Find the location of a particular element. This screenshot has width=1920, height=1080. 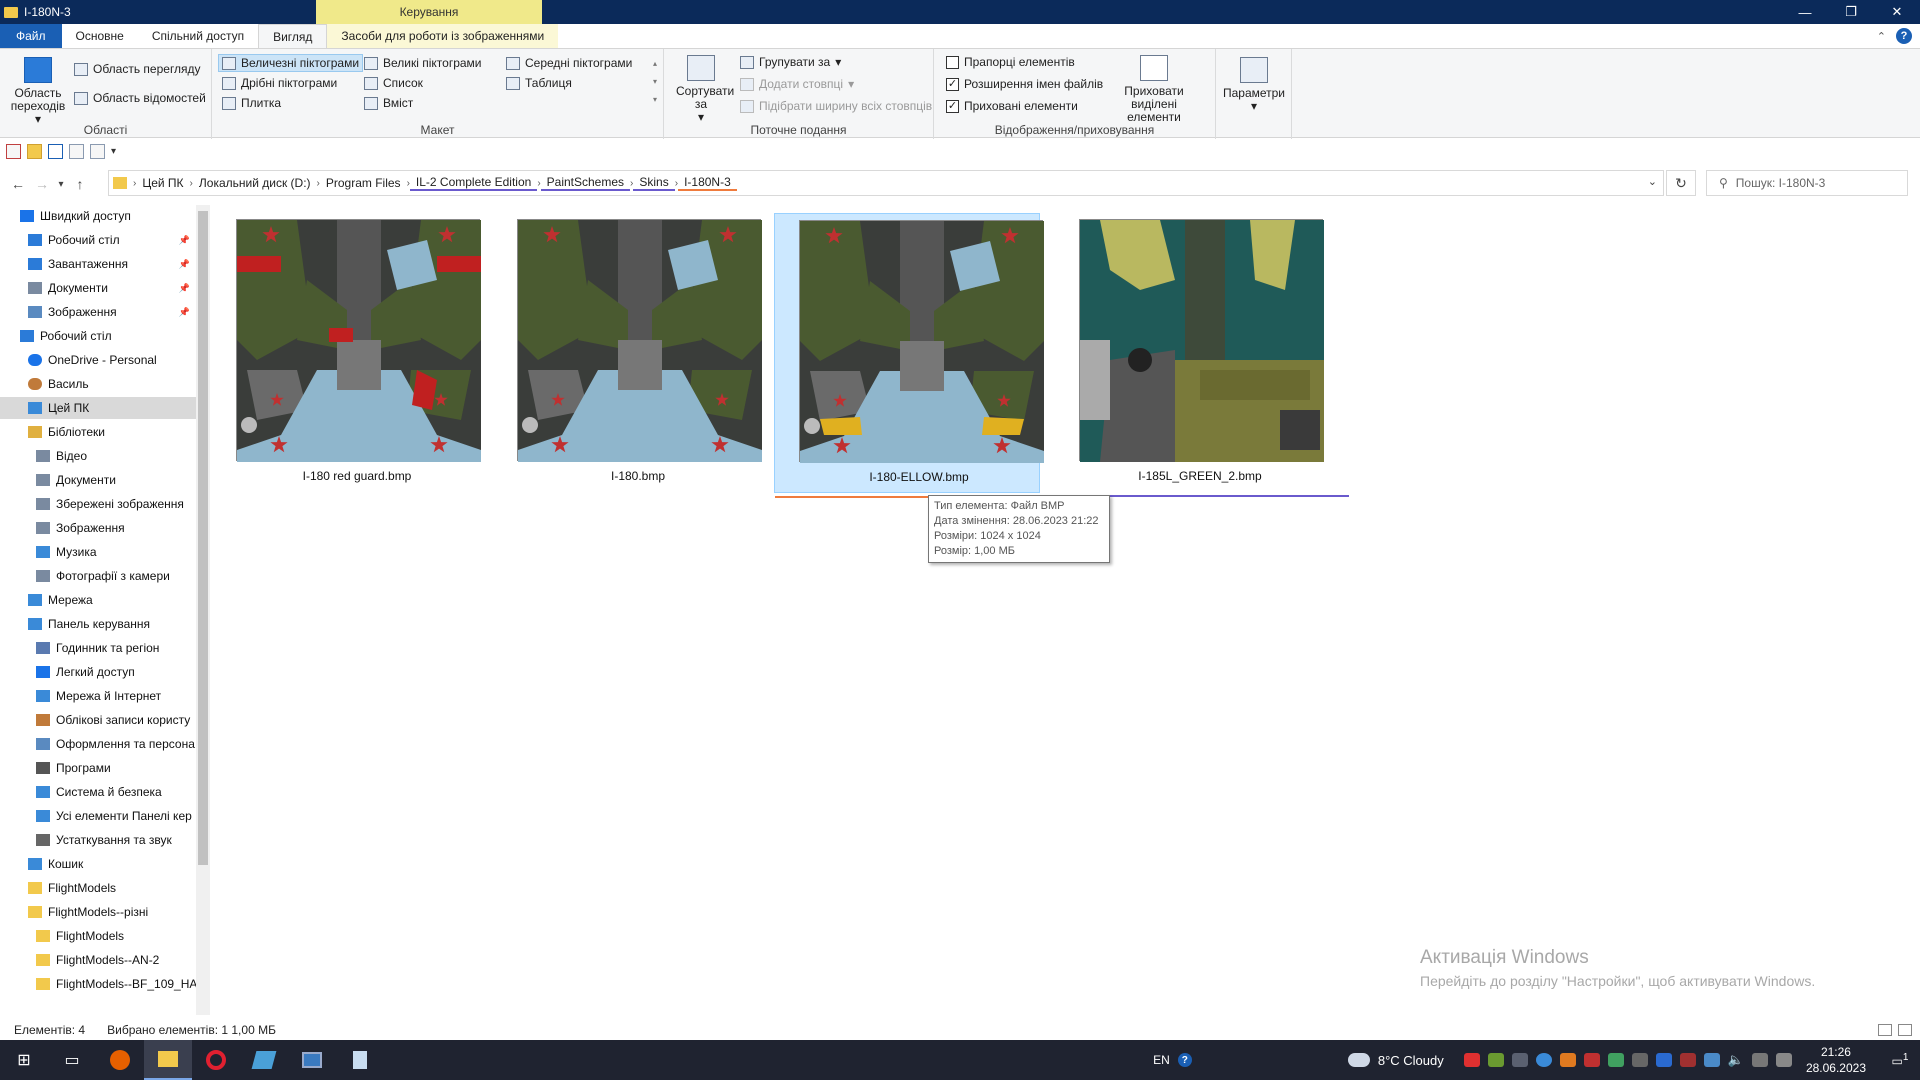

search-box: ⚲ Пошук: I-180N-3 is located at coordinates (1807, 183).